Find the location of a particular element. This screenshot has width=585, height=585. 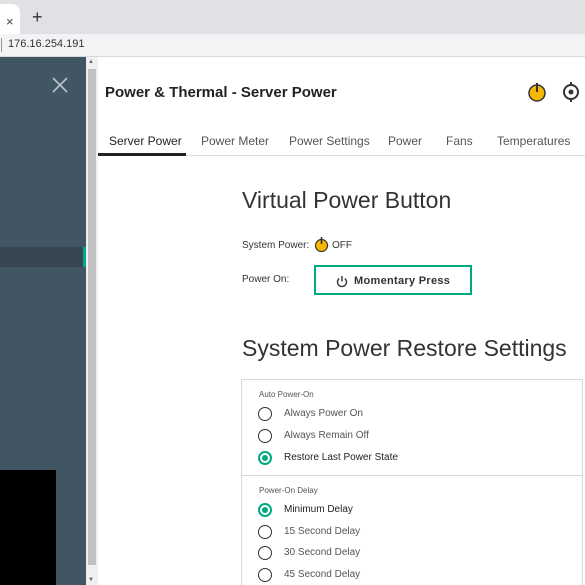

location-icon is located at coordinates (571, 92).